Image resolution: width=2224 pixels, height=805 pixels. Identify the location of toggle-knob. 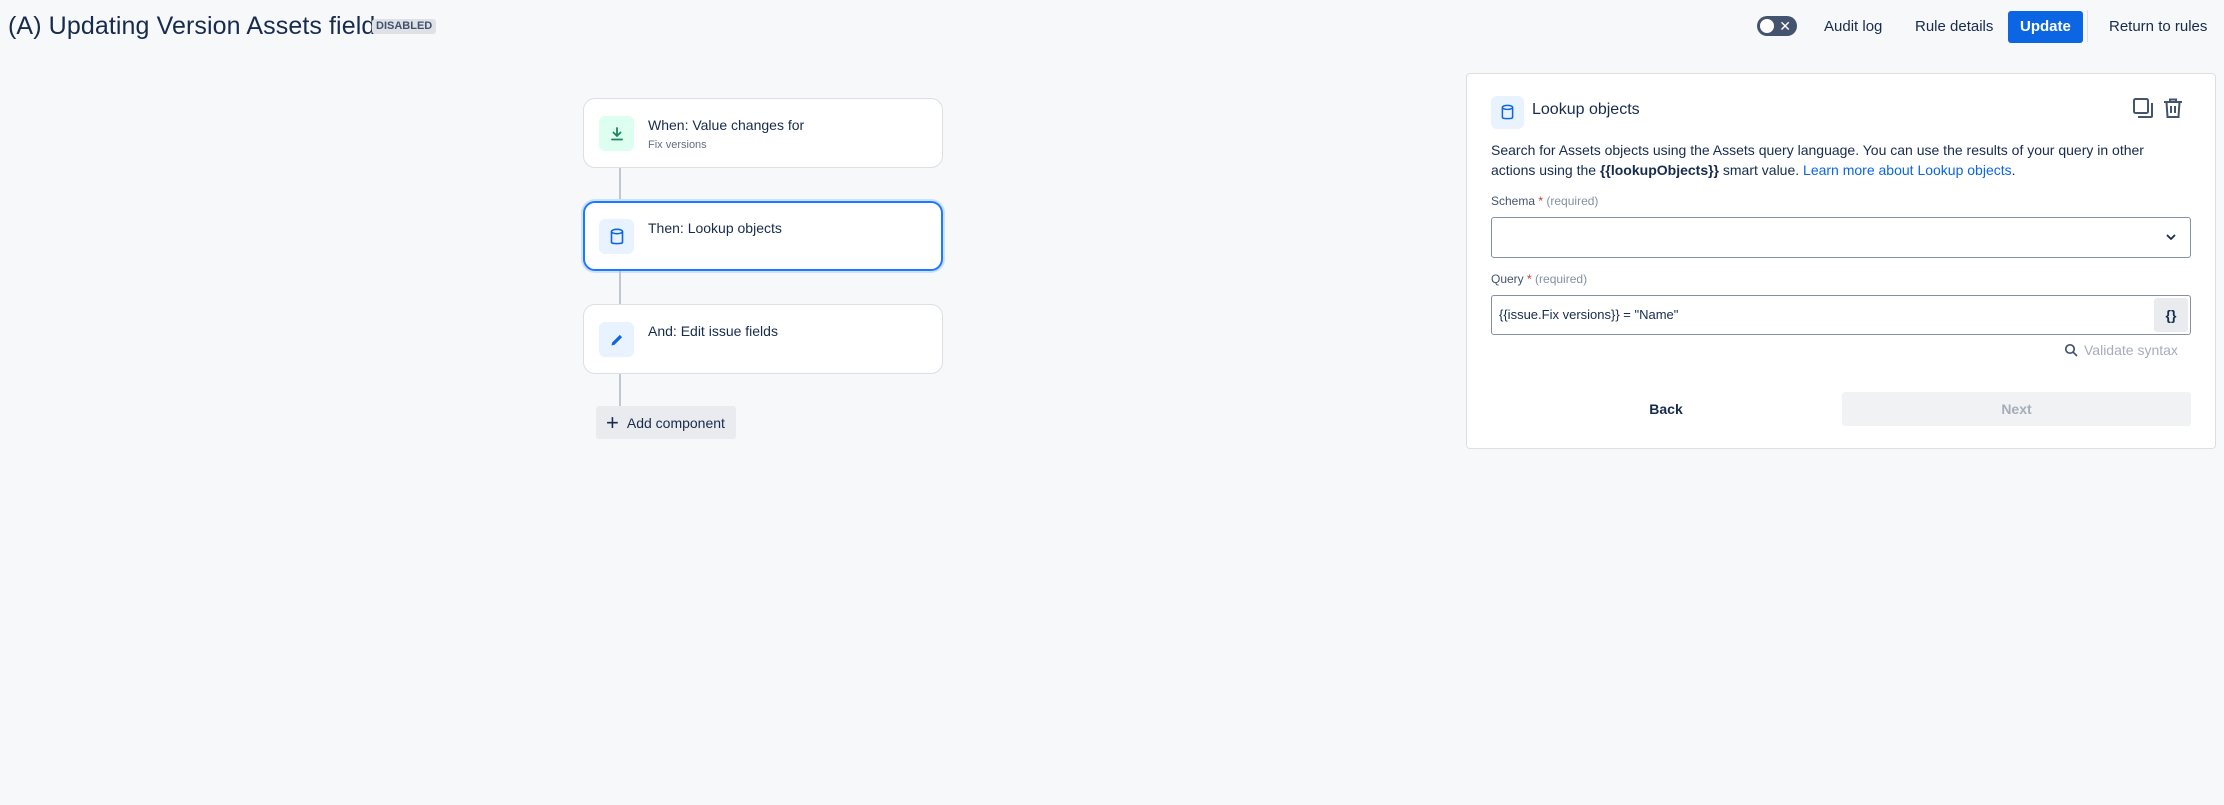
(1767, 26).